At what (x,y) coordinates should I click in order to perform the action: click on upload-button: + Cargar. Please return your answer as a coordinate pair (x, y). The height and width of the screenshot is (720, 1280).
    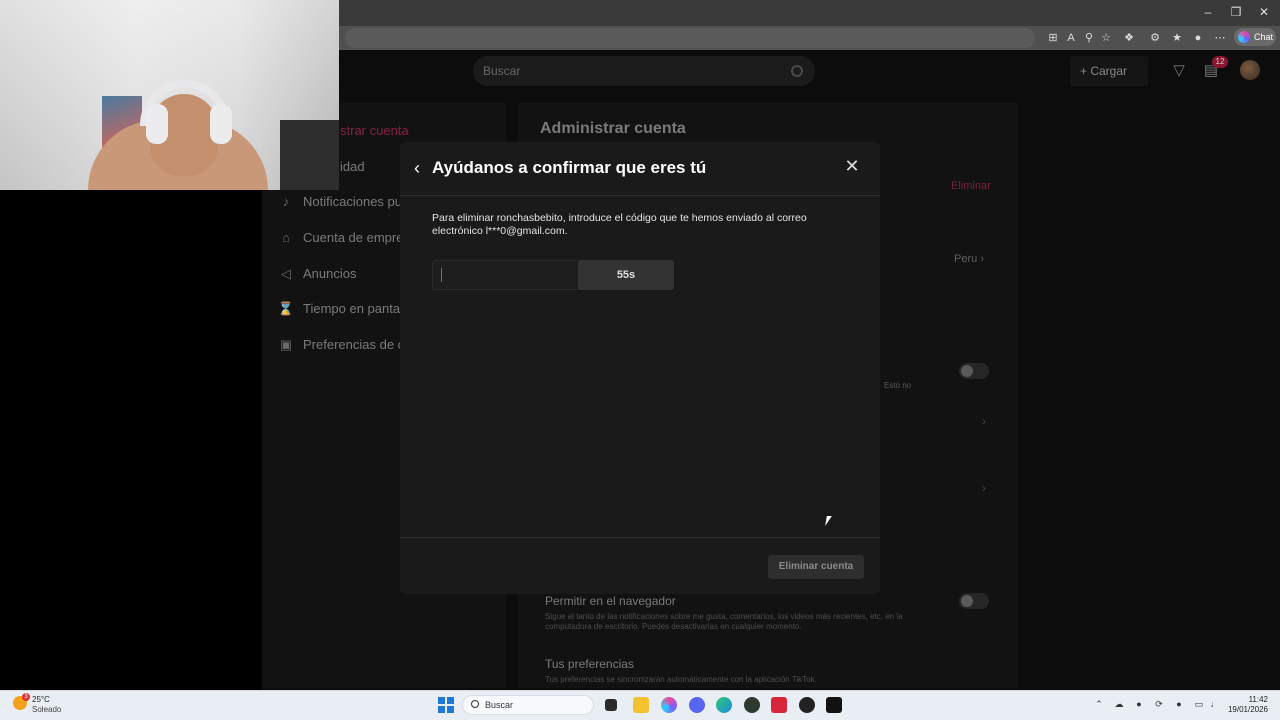
    Looking at the image, I should click on (1109, 71).